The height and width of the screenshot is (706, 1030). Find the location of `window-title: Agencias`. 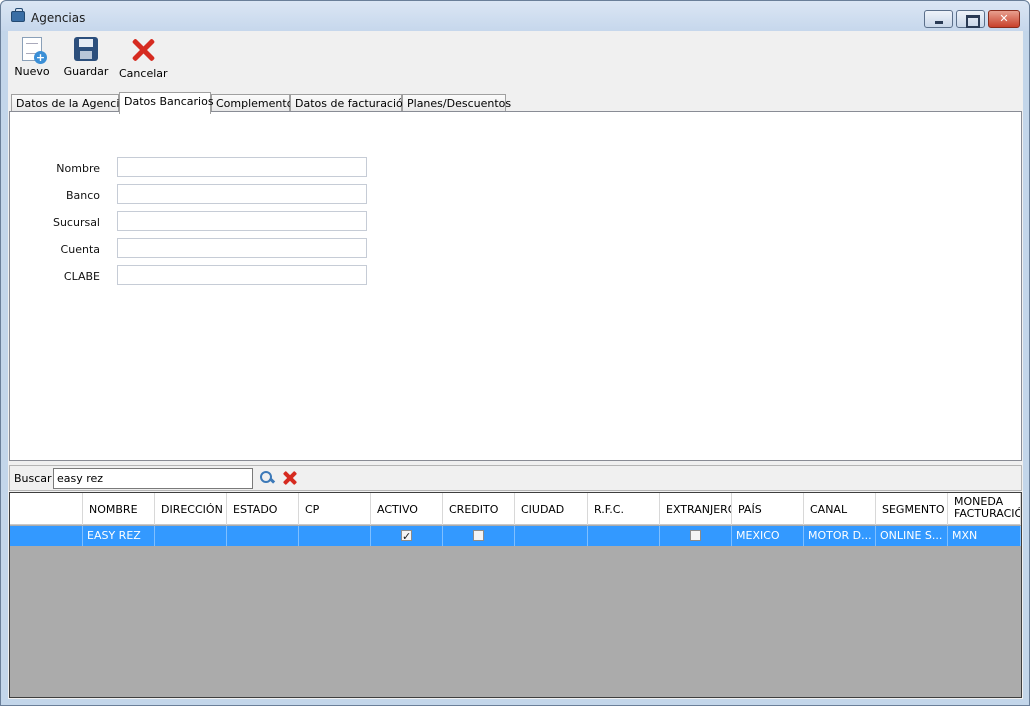

window-title: Agencias is located at coordinates (58, 18).